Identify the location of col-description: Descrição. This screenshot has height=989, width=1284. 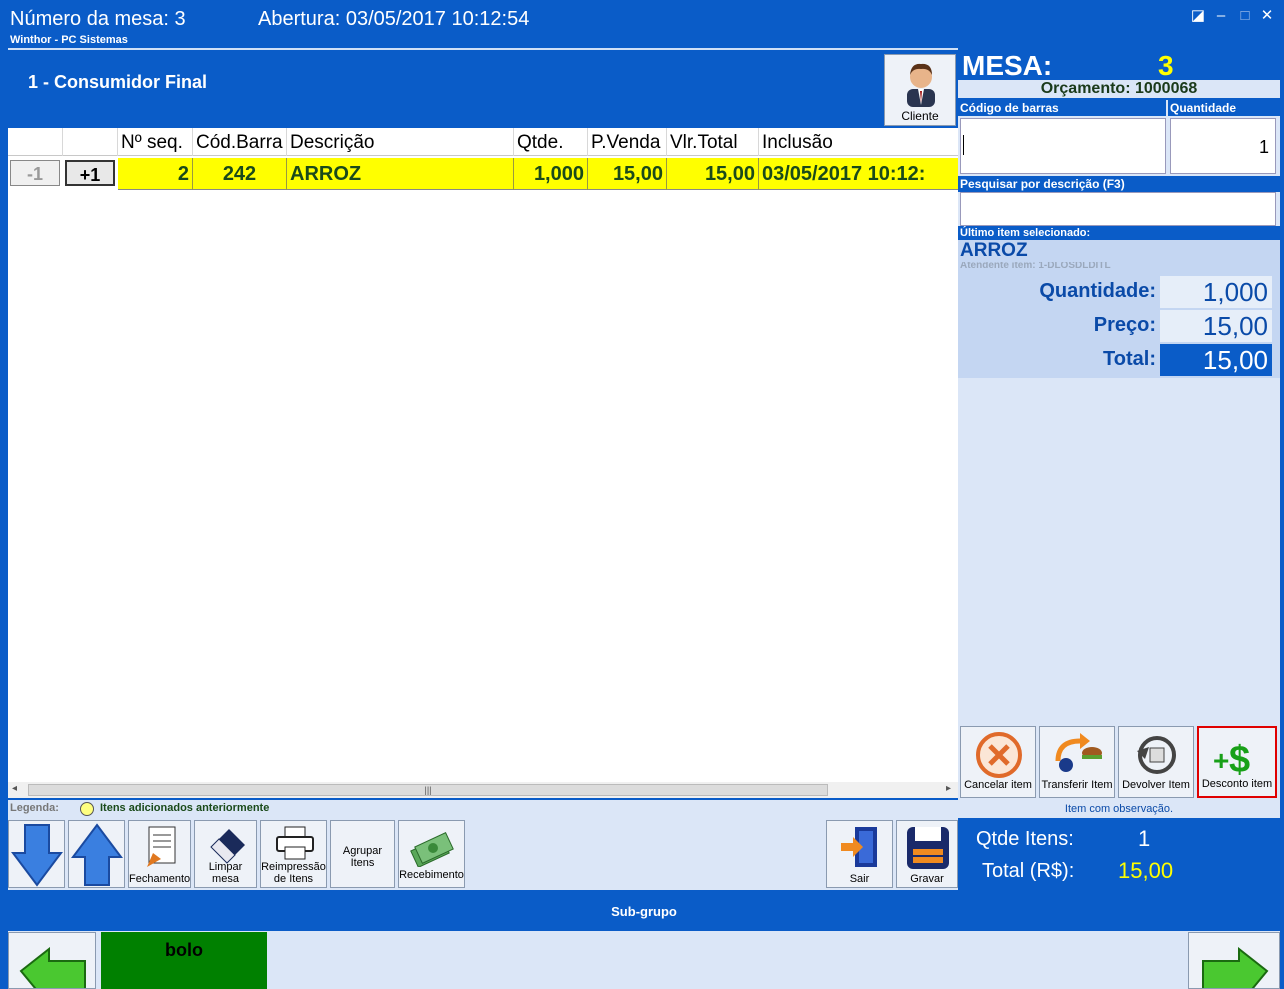
(400, 142).